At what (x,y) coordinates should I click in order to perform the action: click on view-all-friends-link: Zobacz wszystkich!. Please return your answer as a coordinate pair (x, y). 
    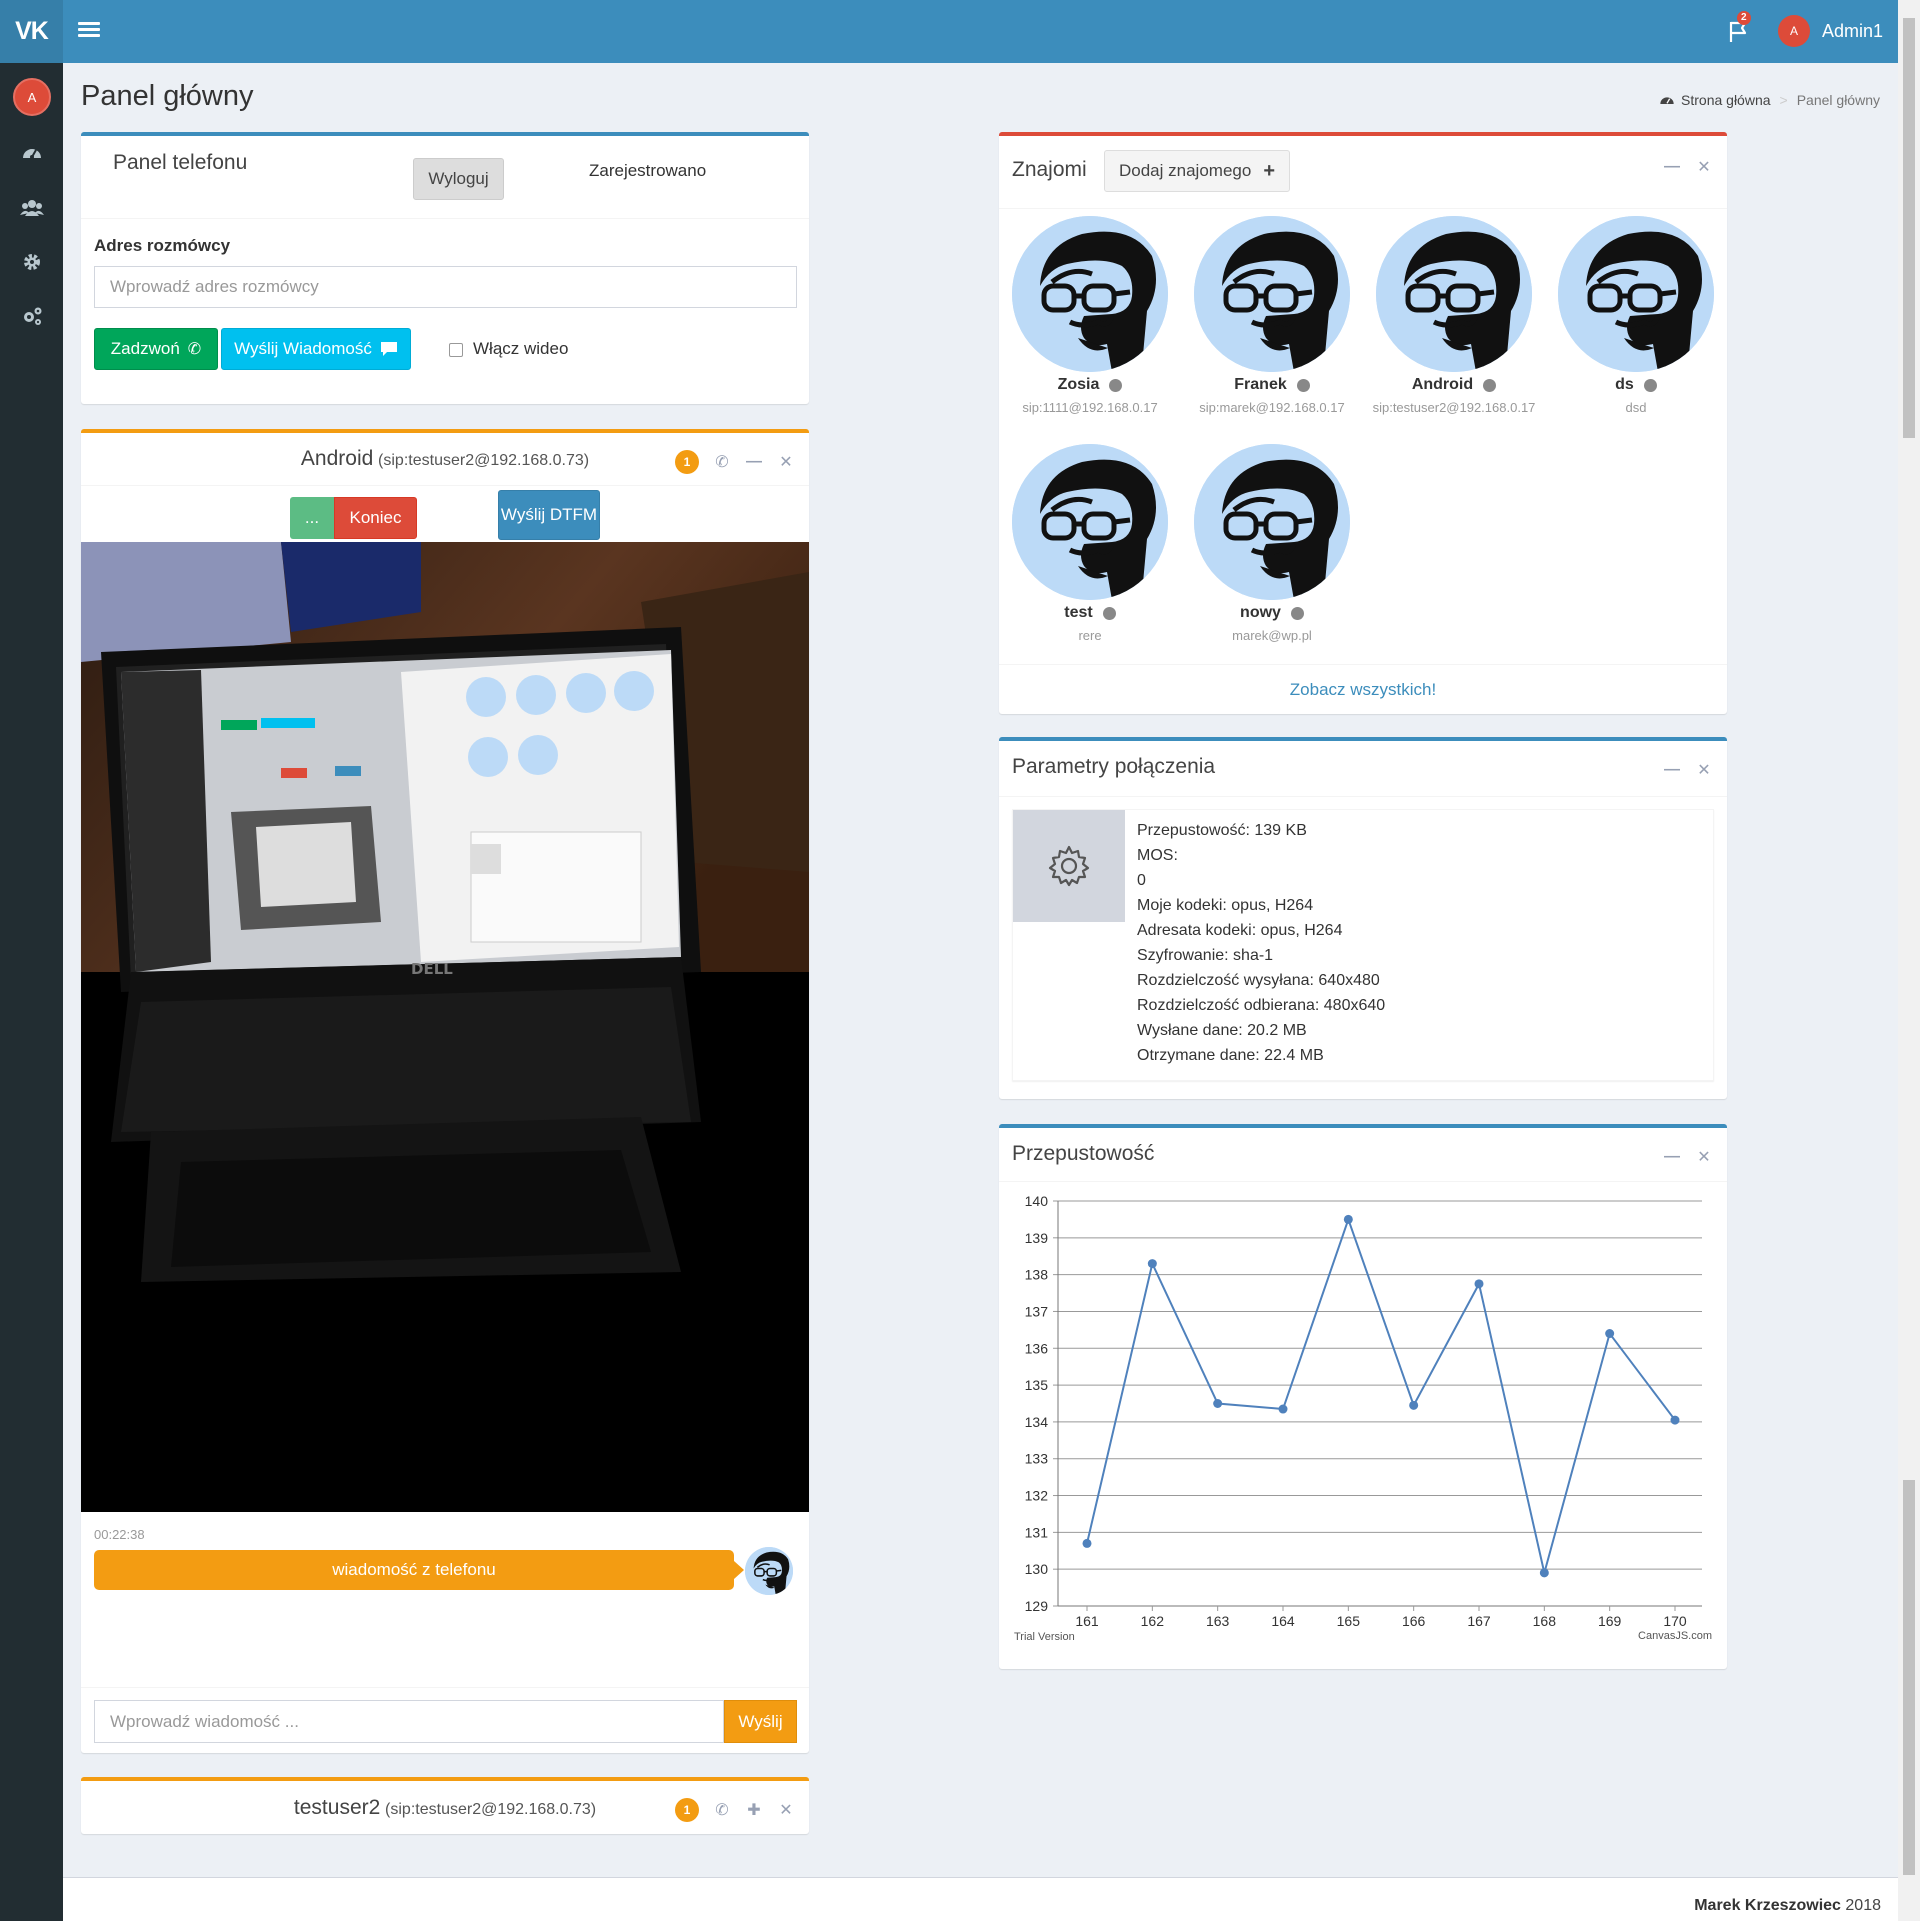
    Looking at the image, I should click on (1363, 689).